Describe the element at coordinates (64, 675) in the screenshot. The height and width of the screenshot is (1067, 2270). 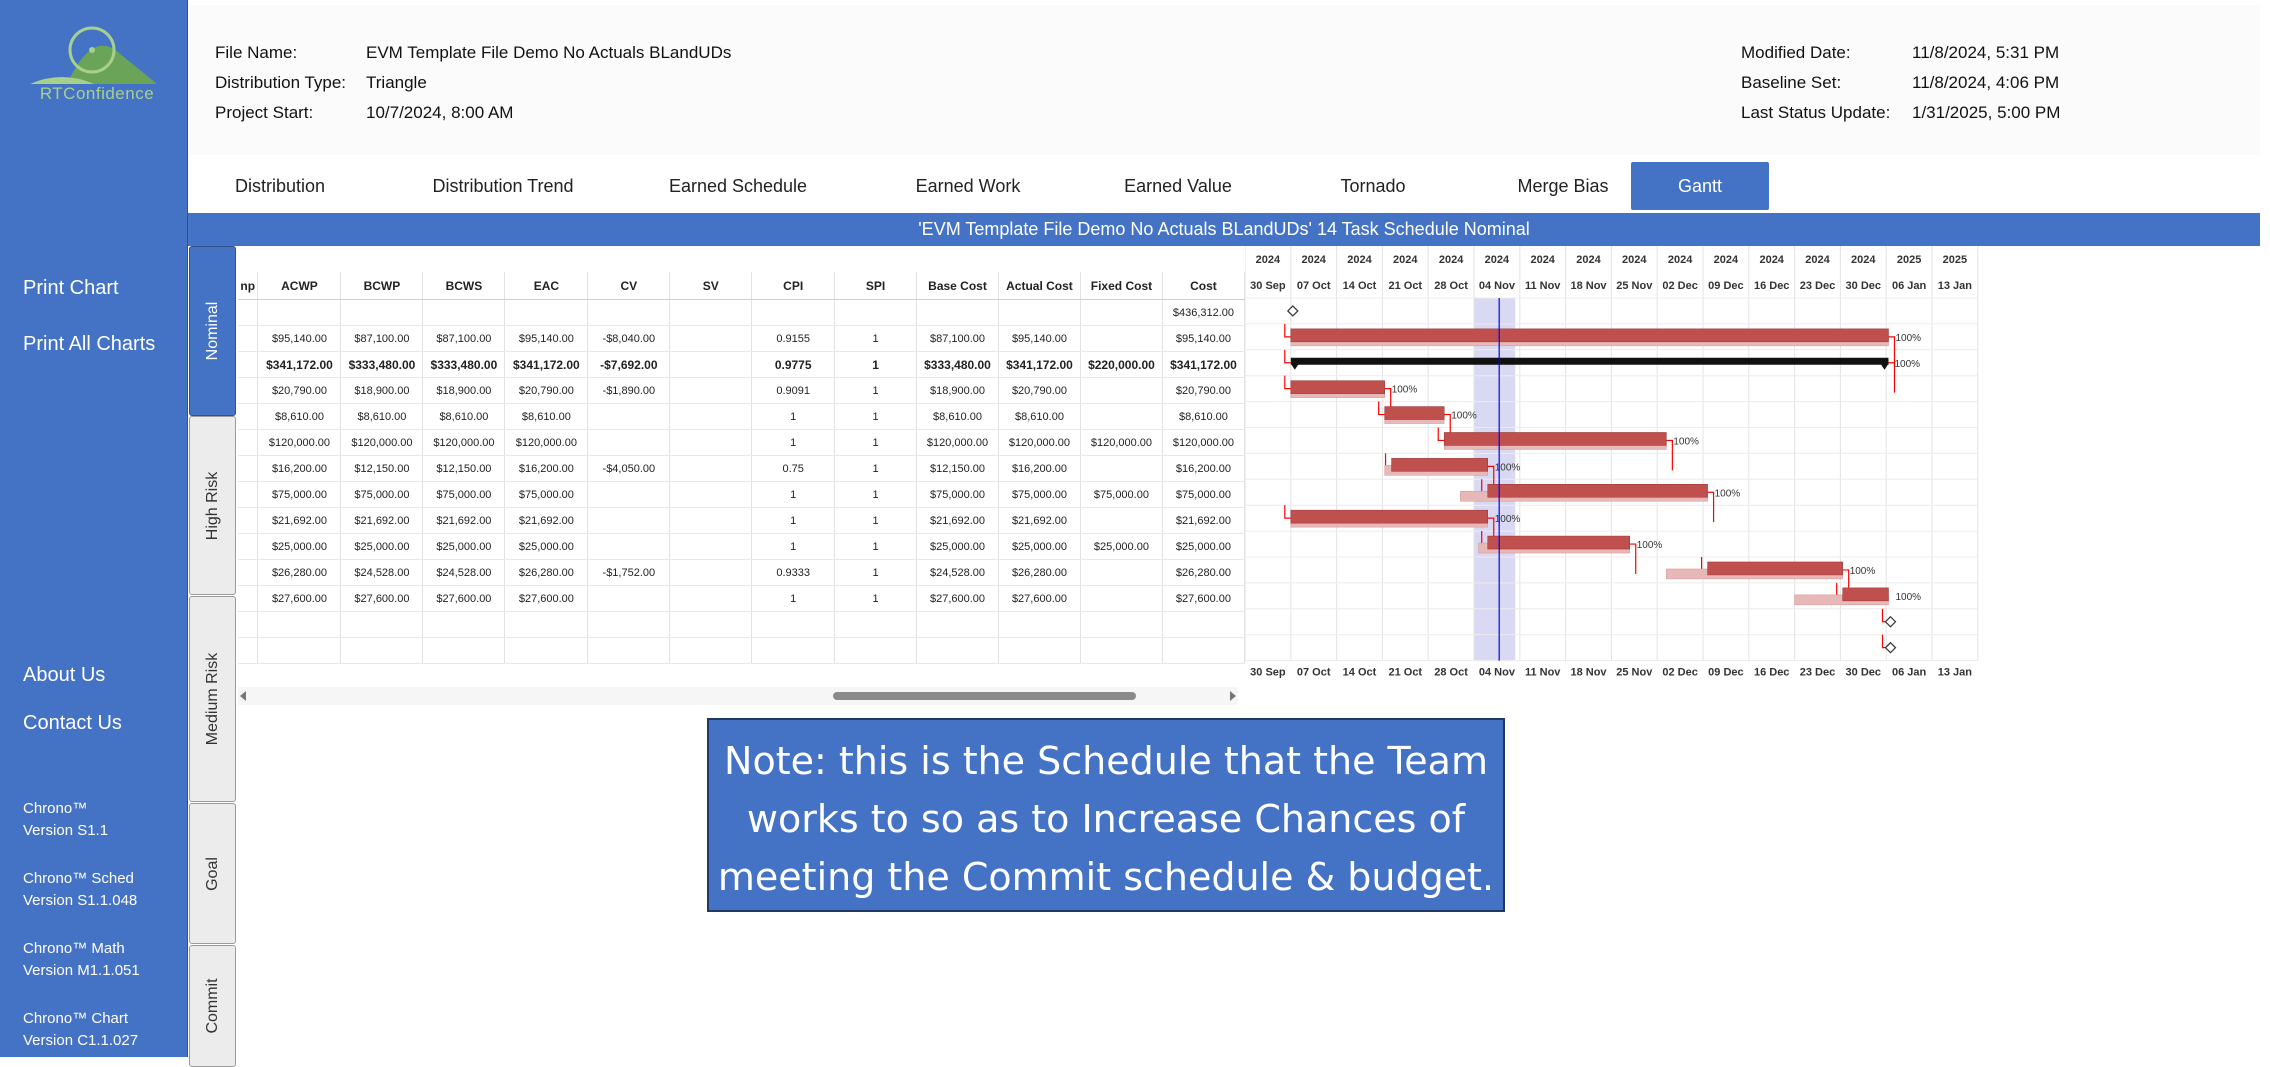
I see `about-us-link: About Us` at that location.